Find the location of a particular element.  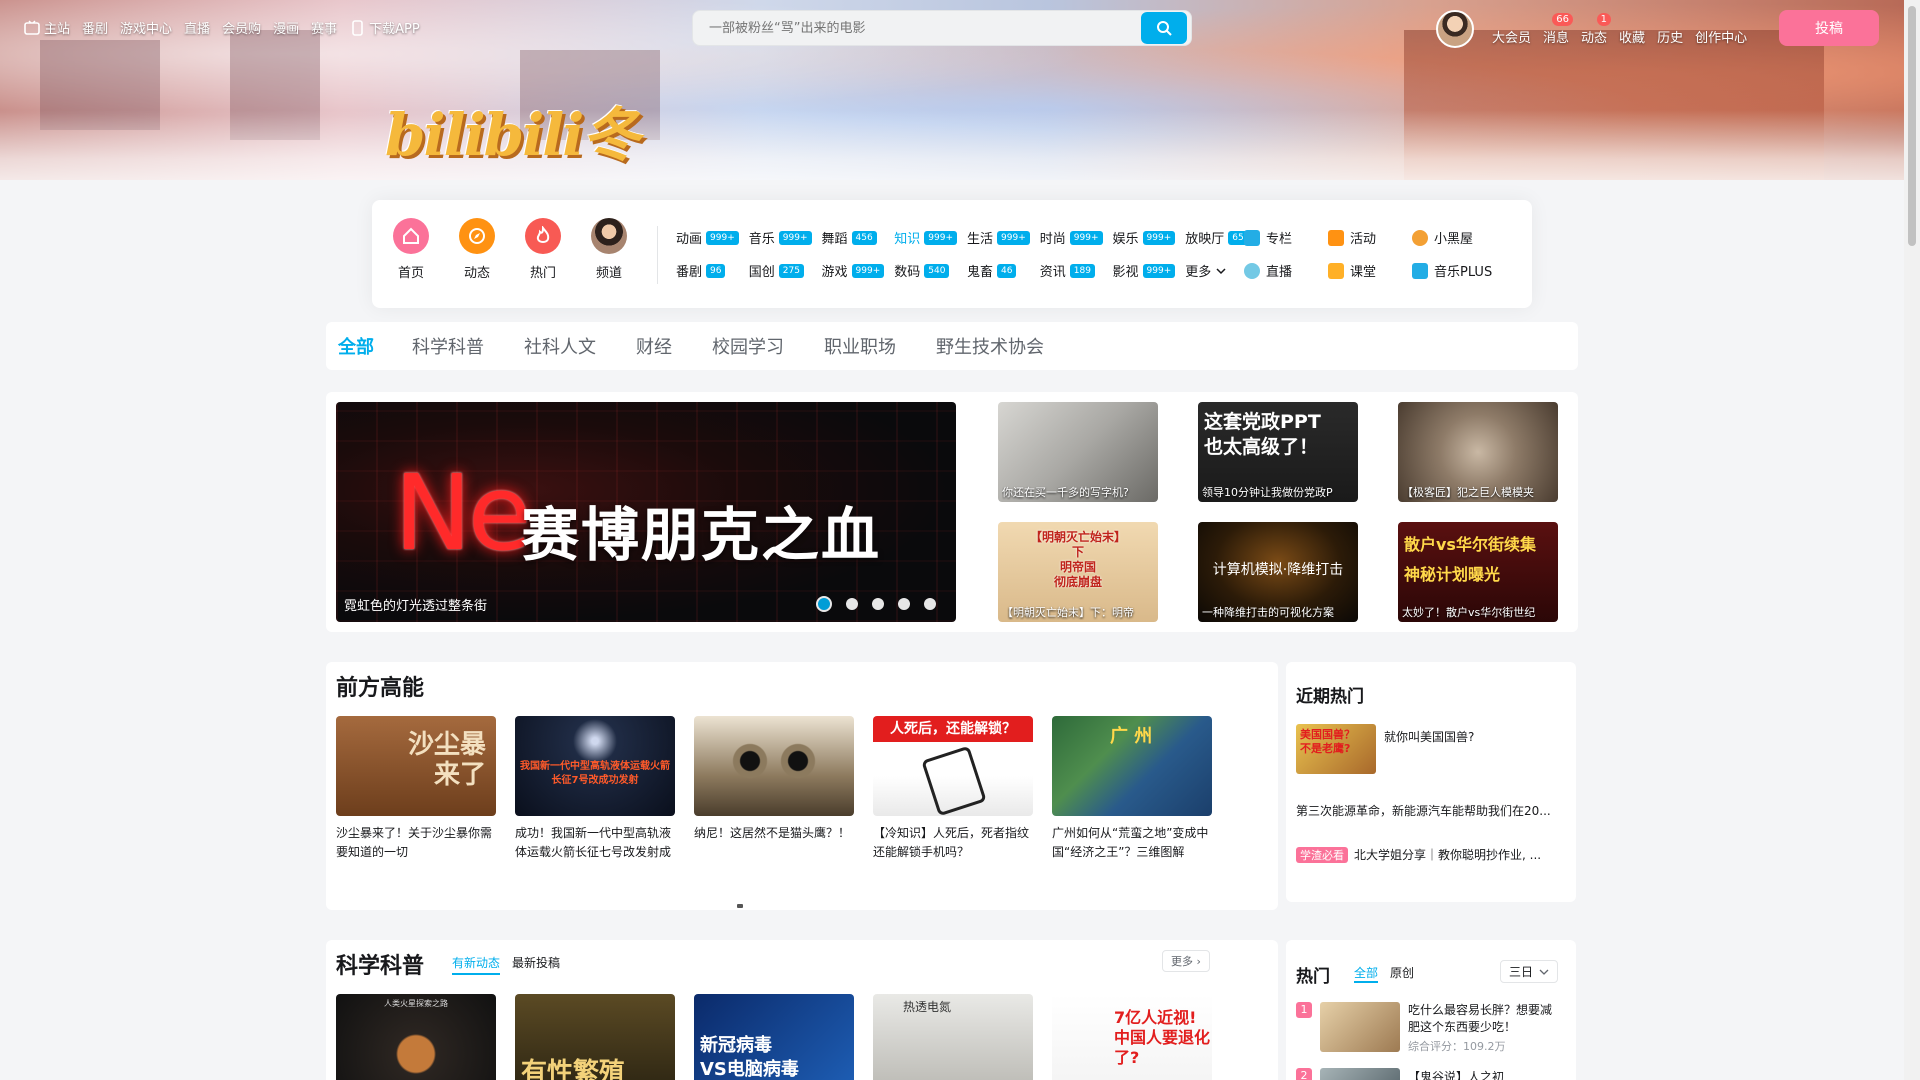

video-thumbnail: 7亿人近视! 中国人要退化了? is located at coordinates (1132, 1037).